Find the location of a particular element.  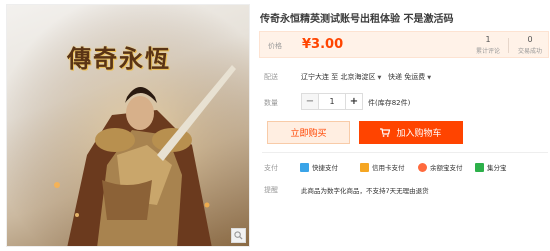

shipping-route: 辽宁大连 至 北京海淀区 ▼ is located at coordinates (341, 77).